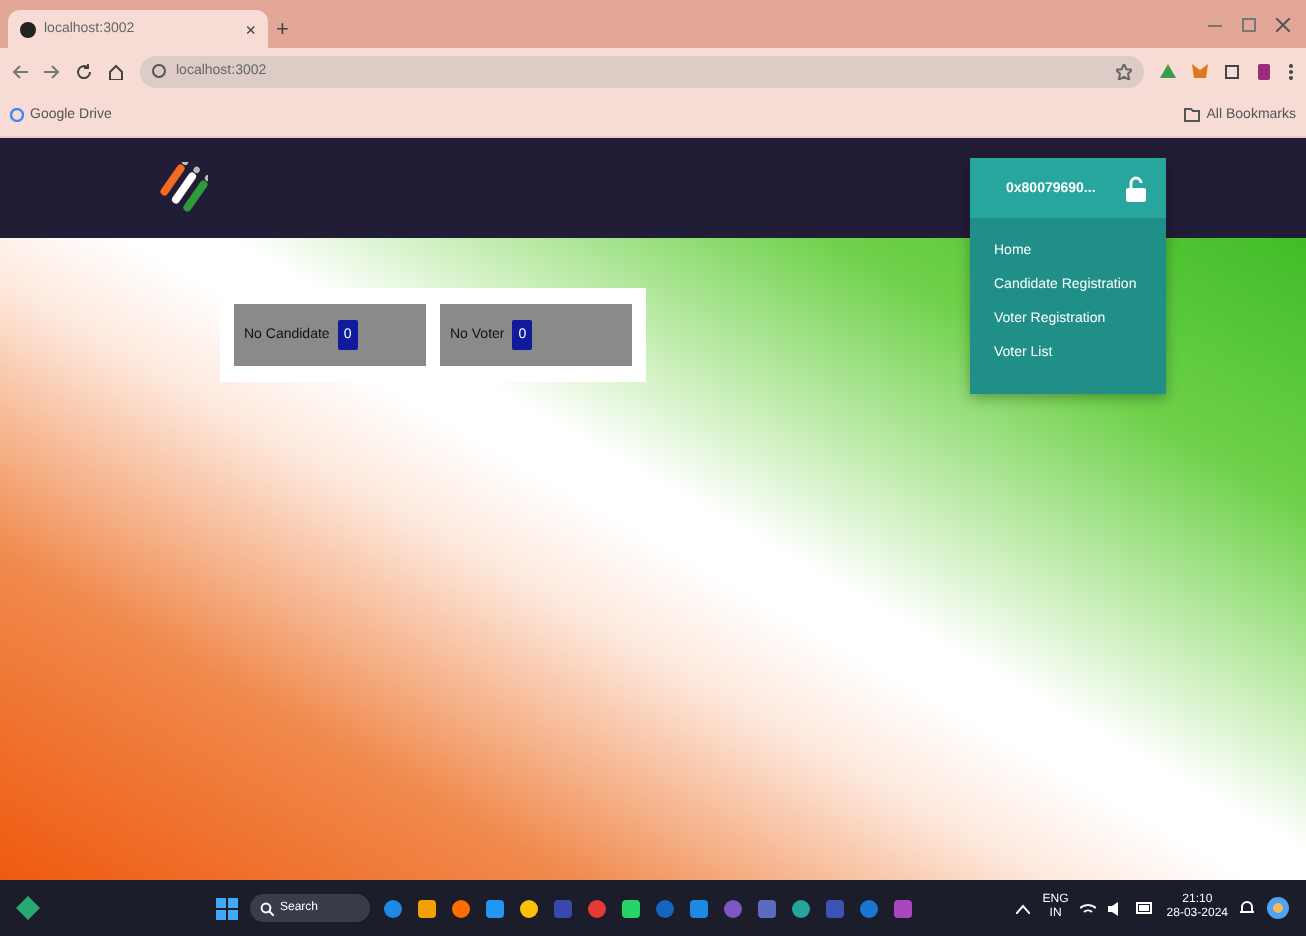 The image size is (1306, 936). I want to click on reload-icon, so click(84, 71).